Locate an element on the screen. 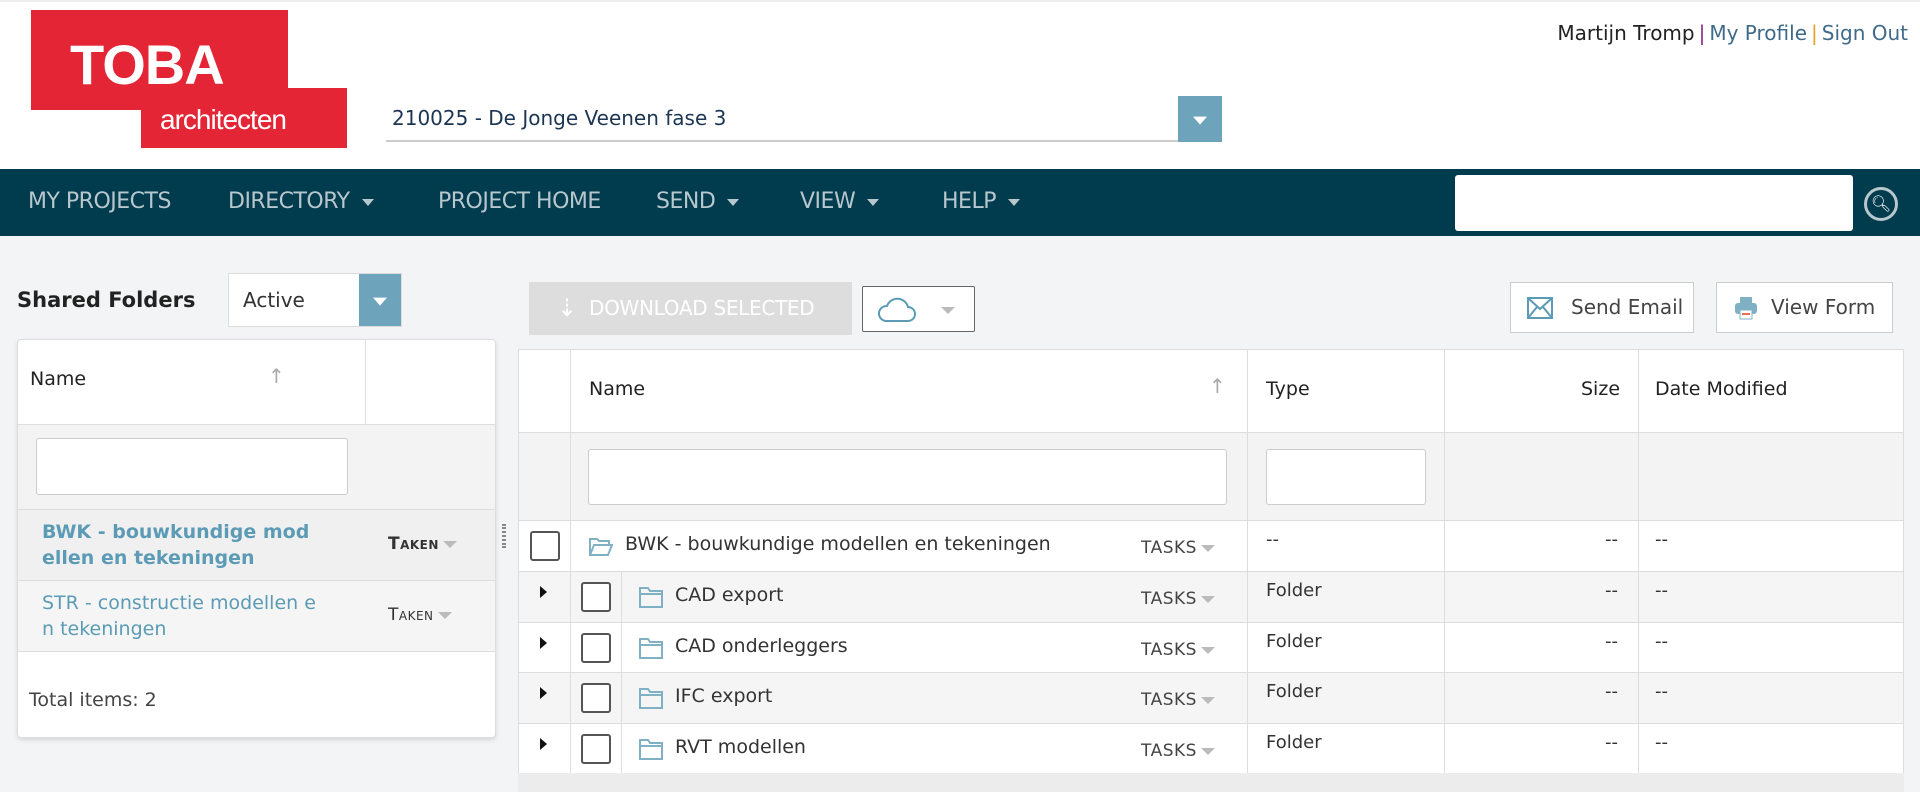  table-row: IFC export TASKS Folder -- -- is located at coordinates (1211, 698).